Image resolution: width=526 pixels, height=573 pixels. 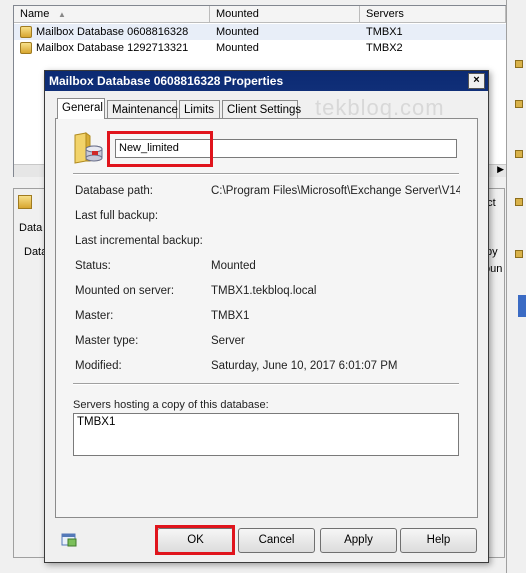 What do you see at coordinates (160, 149) in the screenshot?
I see `name-highlight-box` at bounding box center [160, 149].